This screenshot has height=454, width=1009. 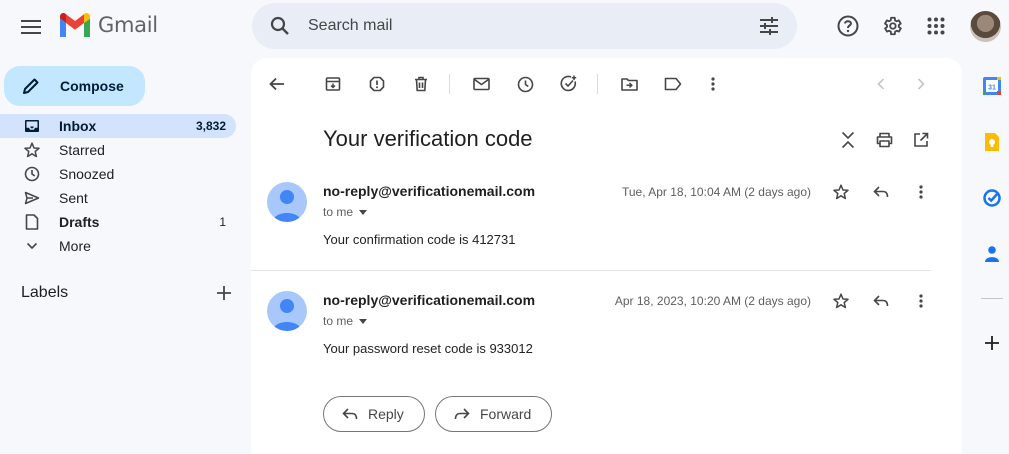 I want to click on account-avatar, so click(x=985, y=26).